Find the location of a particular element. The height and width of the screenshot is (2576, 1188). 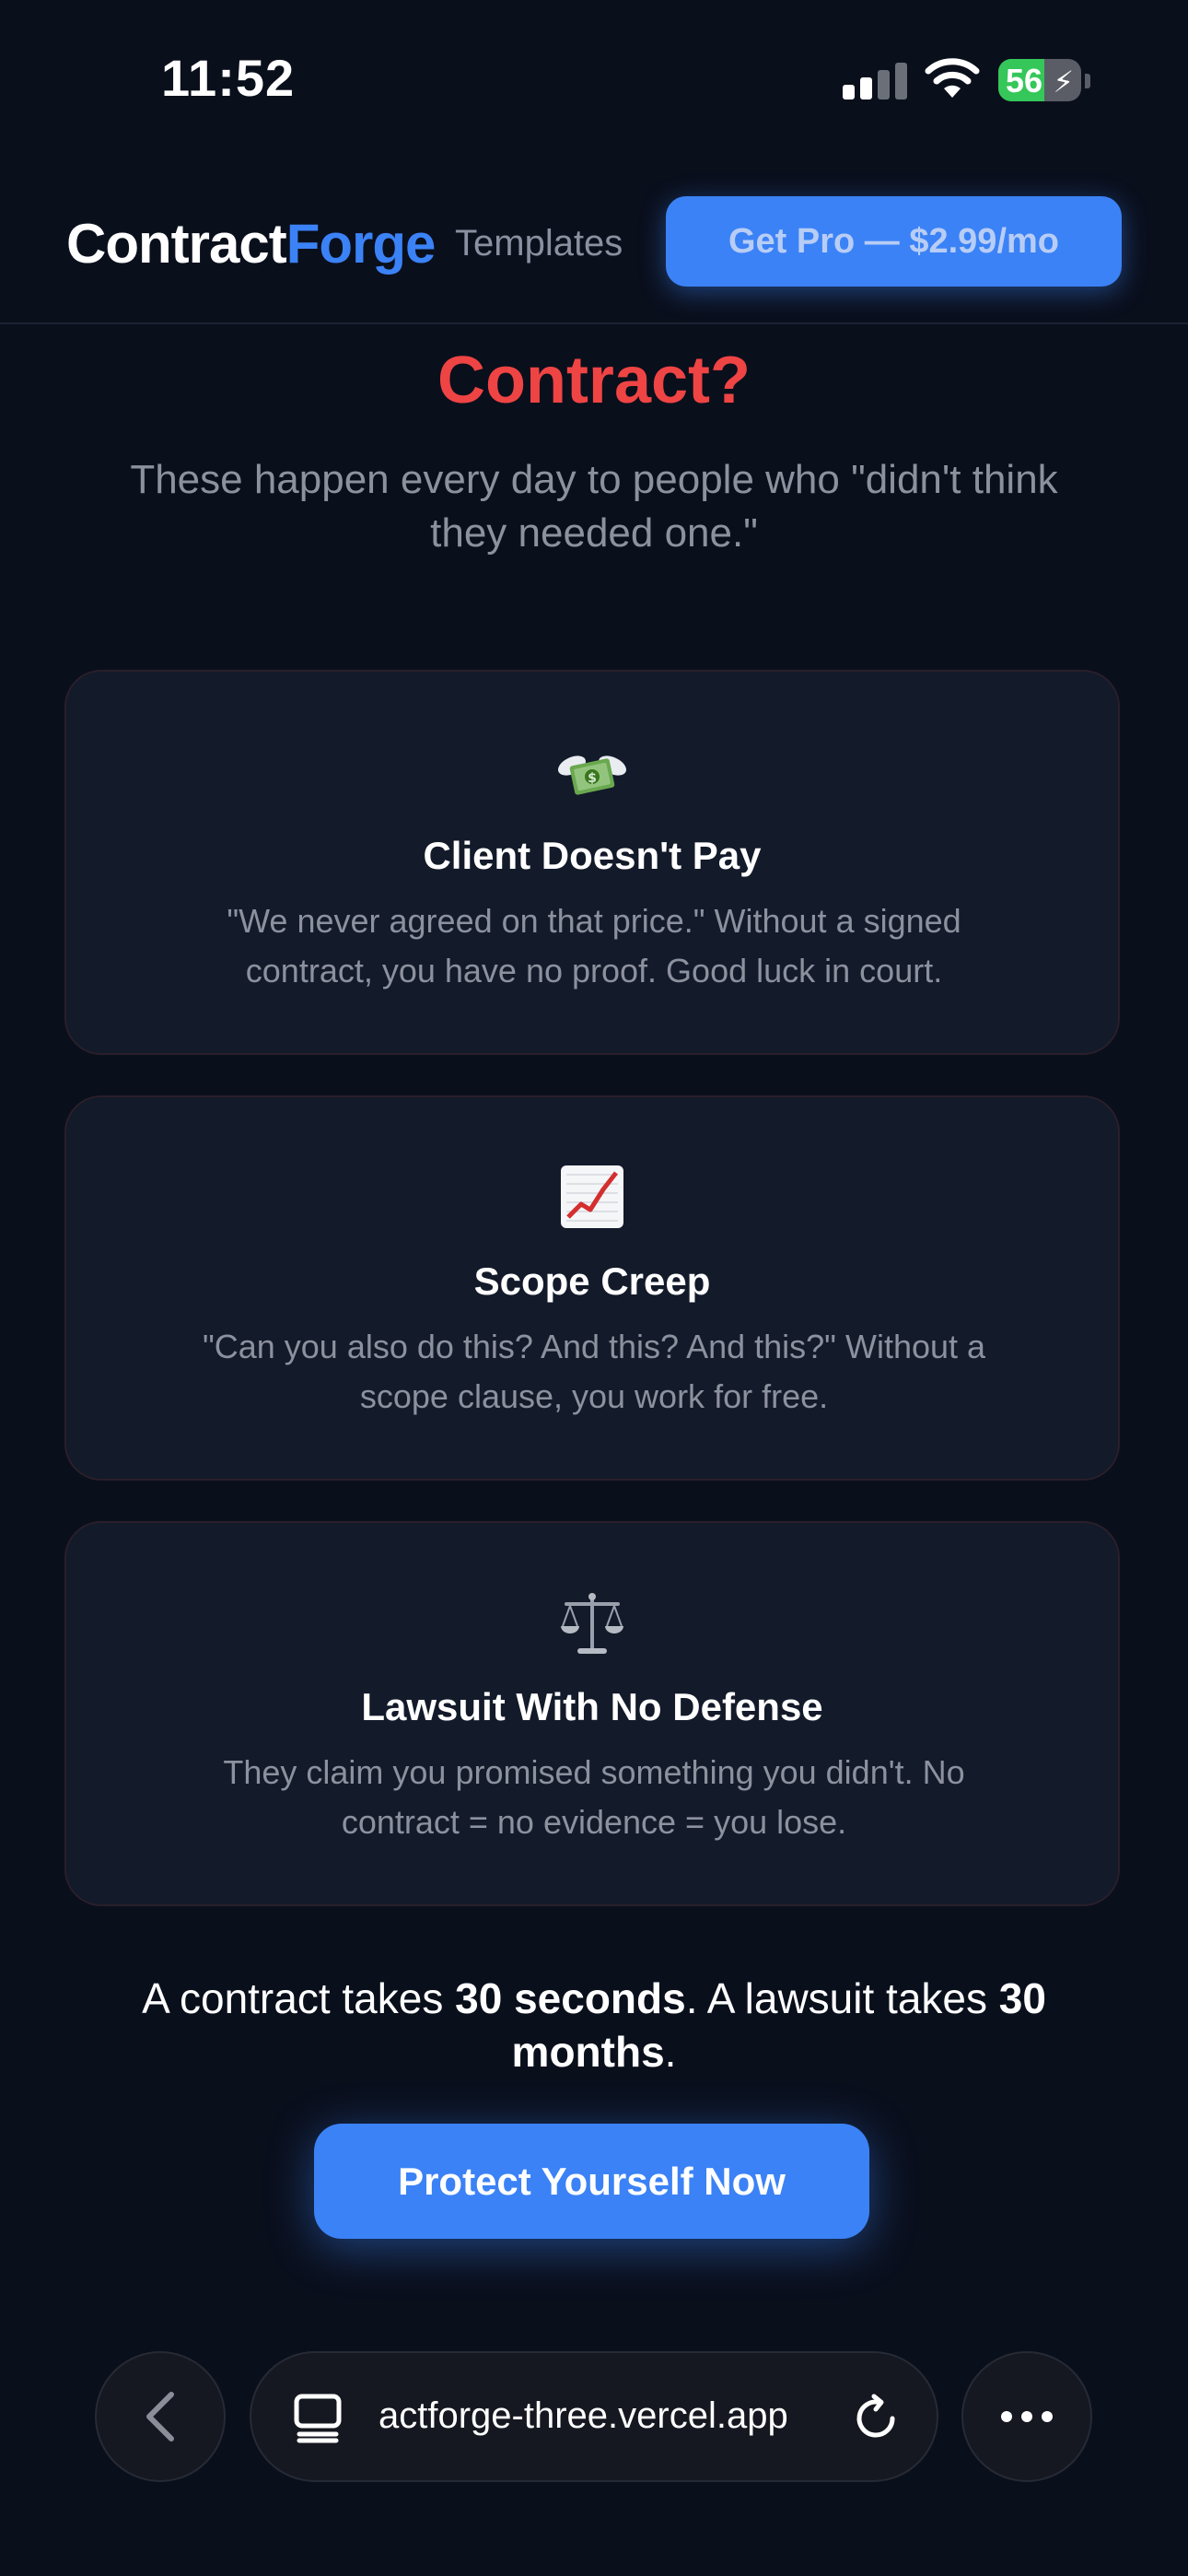

wifi-icon is located at coordinates (952, 78).